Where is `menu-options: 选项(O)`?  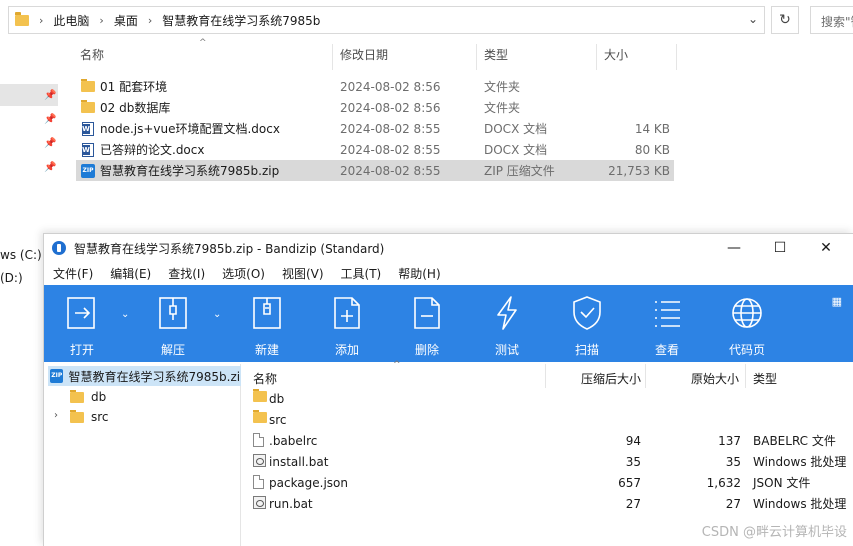 menu-options: 选项(O) is located at coordinates (243, 273).